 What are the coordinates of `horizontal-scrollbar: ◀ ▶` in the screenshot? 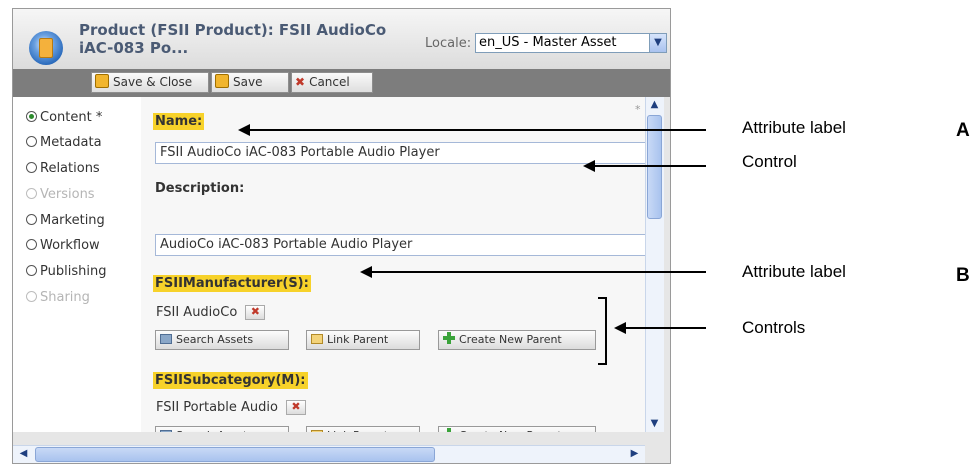 It's located at (329, 454).